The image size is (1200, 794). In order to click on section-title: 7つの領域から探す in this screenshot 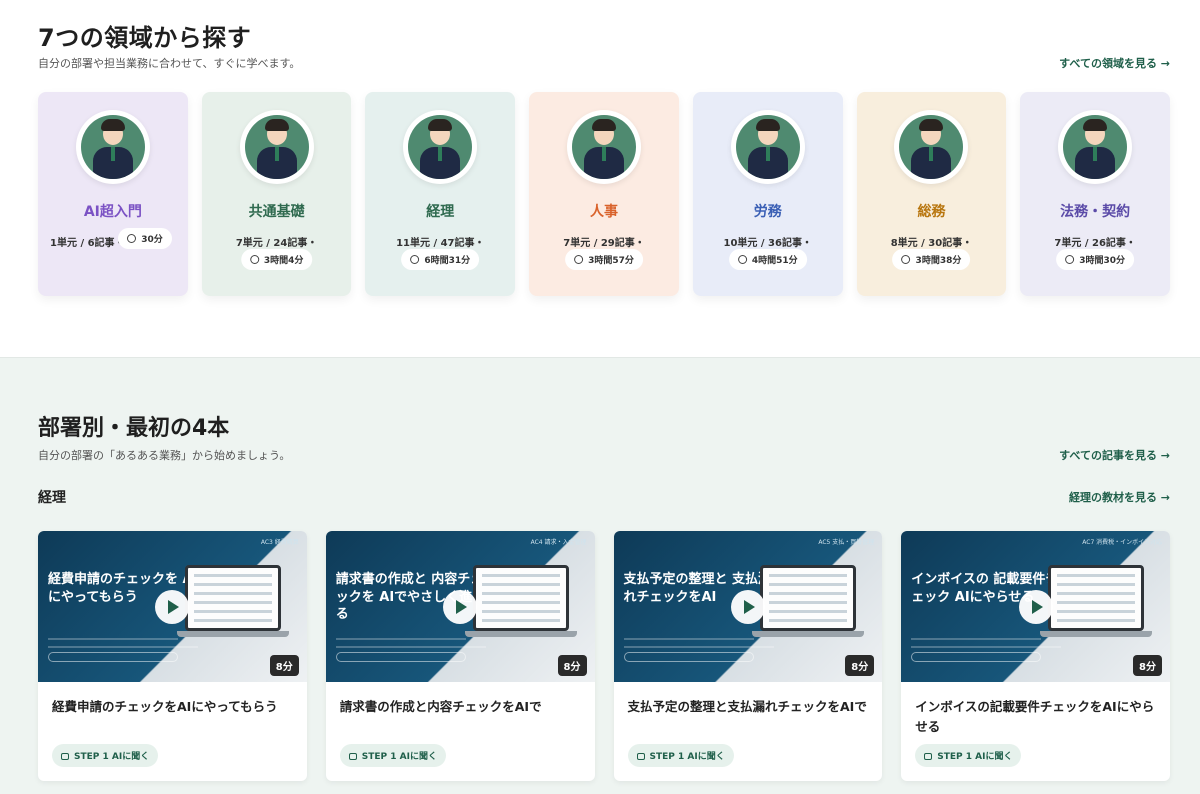, I will do `click(145, 38)`.